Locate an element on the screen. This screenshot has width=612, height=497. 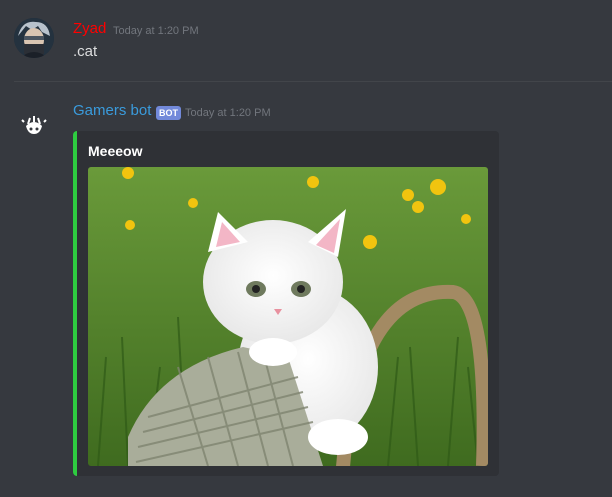
embed-title: Meeeow is located at coordinates (115, 151).